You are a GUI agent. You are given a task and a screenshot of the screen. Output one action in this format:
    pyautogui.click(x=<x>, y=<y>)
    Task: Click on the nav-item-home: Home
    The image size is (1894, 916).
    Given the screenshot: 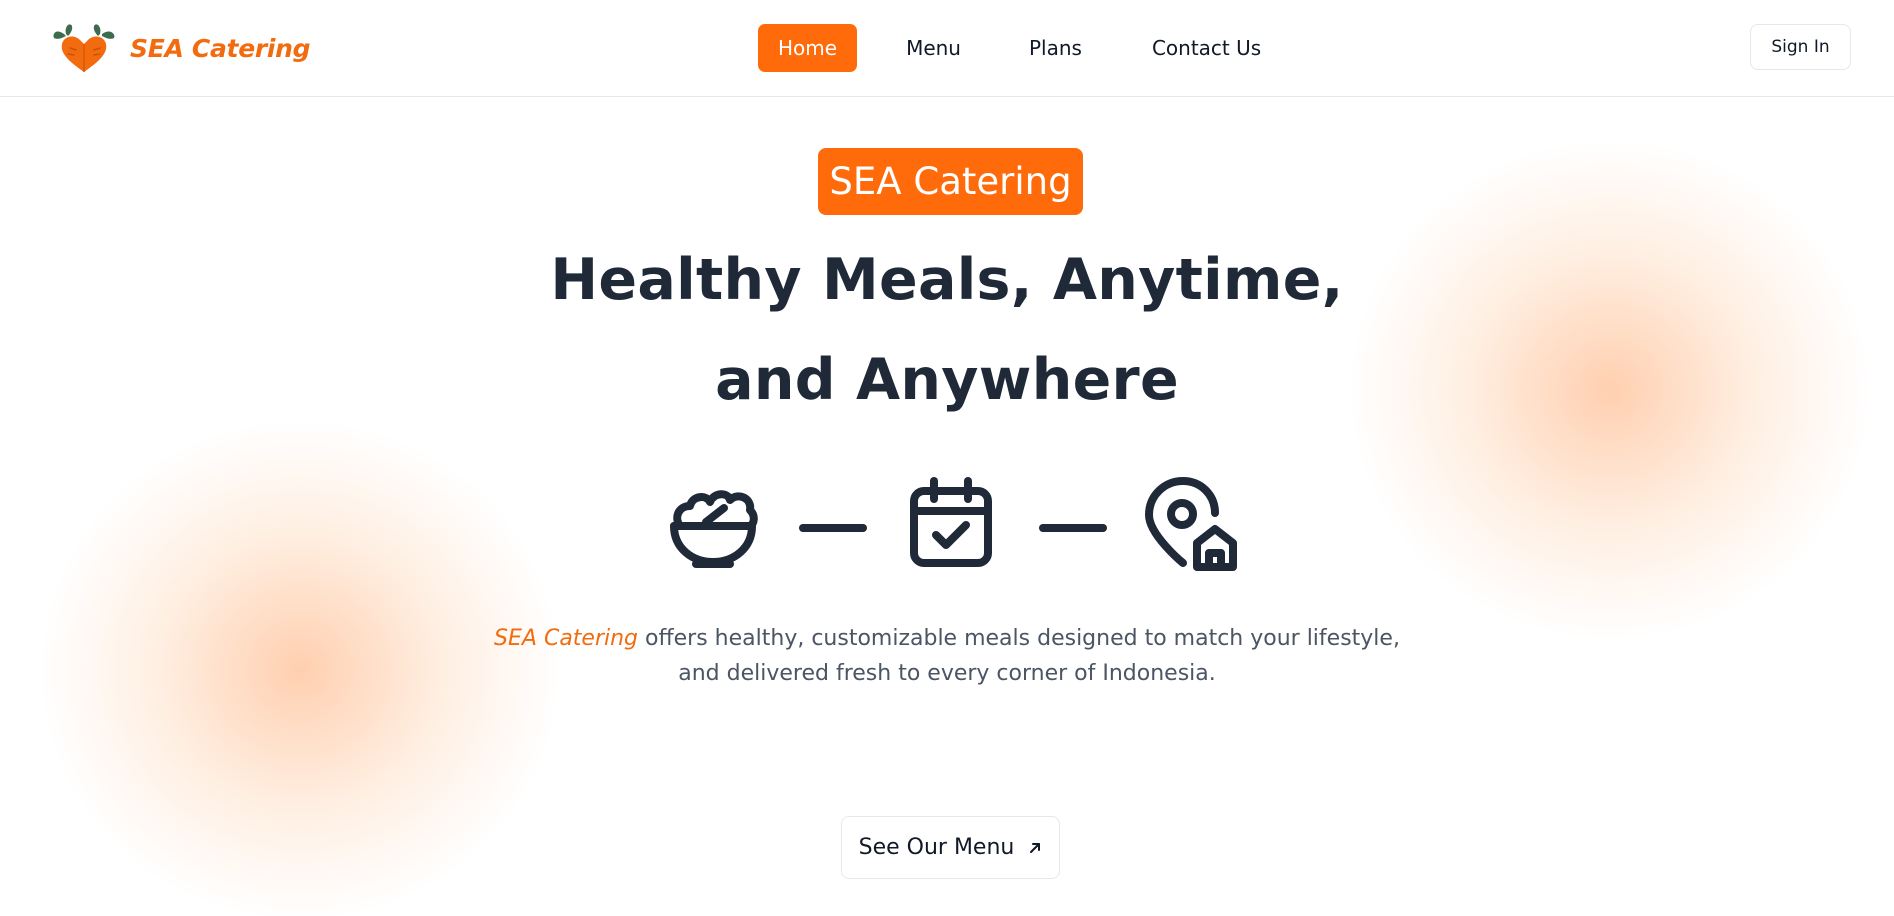 What is the action you would take?
    pyautogui.click(x=808, y=48)
    